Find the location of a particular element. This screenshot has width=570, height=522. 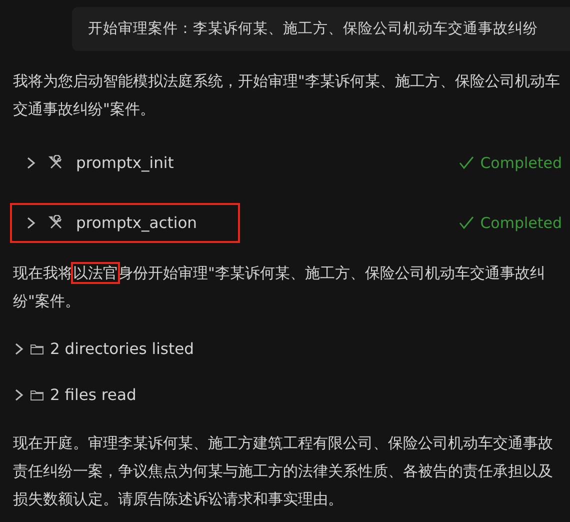

user-message: 开始审理案件：李某诉何某、施工方、保险公司机动车交通事故纠纷 is located at coordinates (321, 29).